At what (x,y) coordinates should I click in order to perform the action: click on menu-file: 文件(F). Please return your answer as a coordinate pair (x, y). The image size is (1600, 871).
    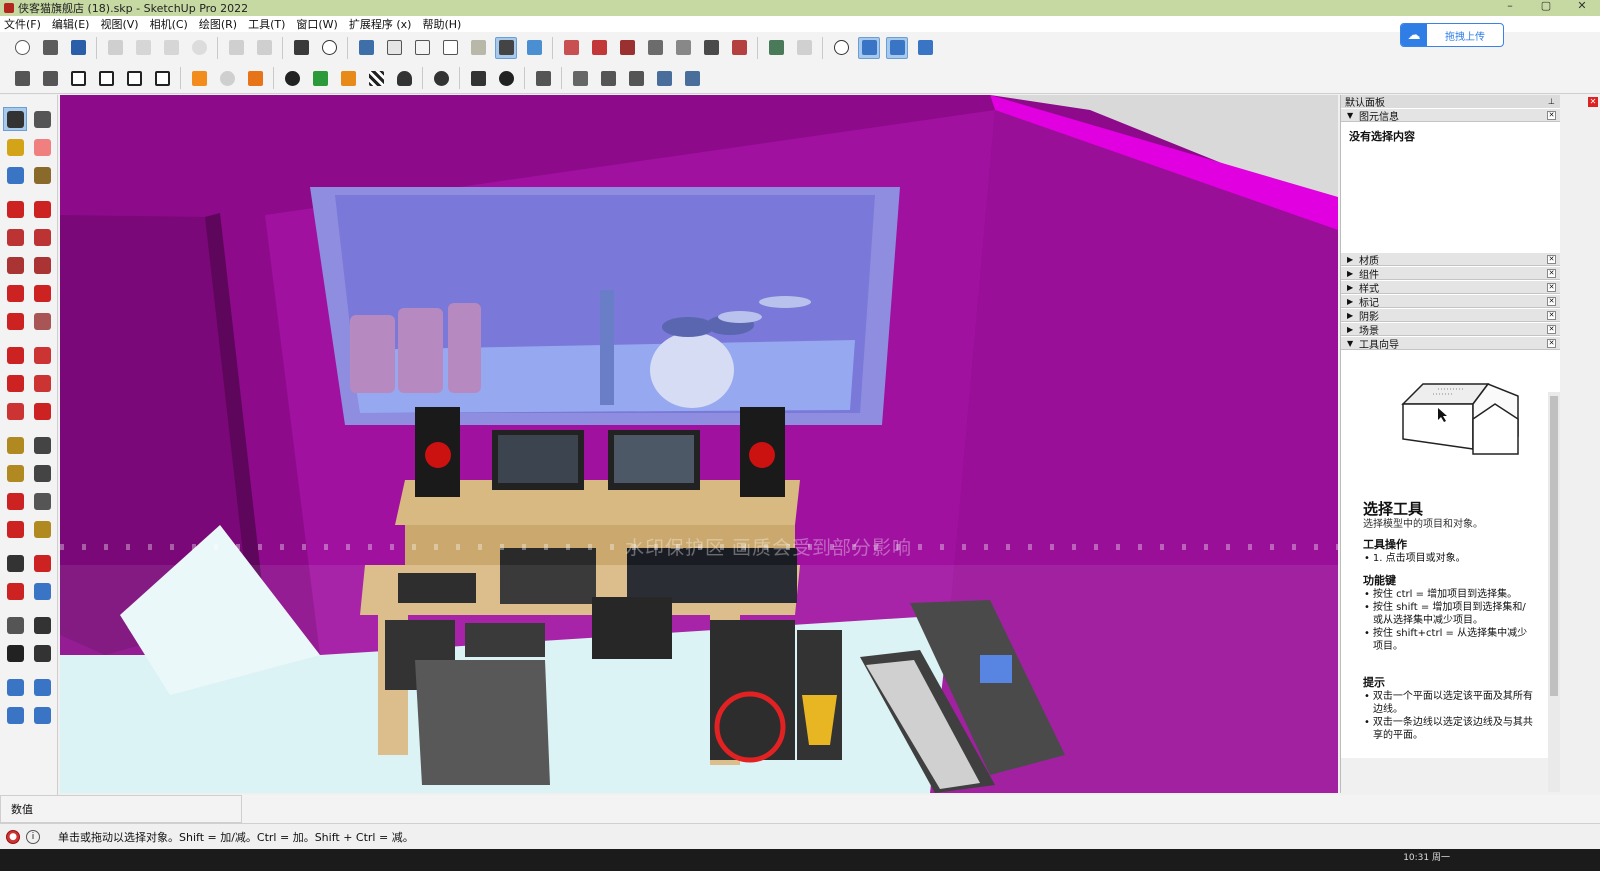
    Looking at the image, I should click on (22, 24).